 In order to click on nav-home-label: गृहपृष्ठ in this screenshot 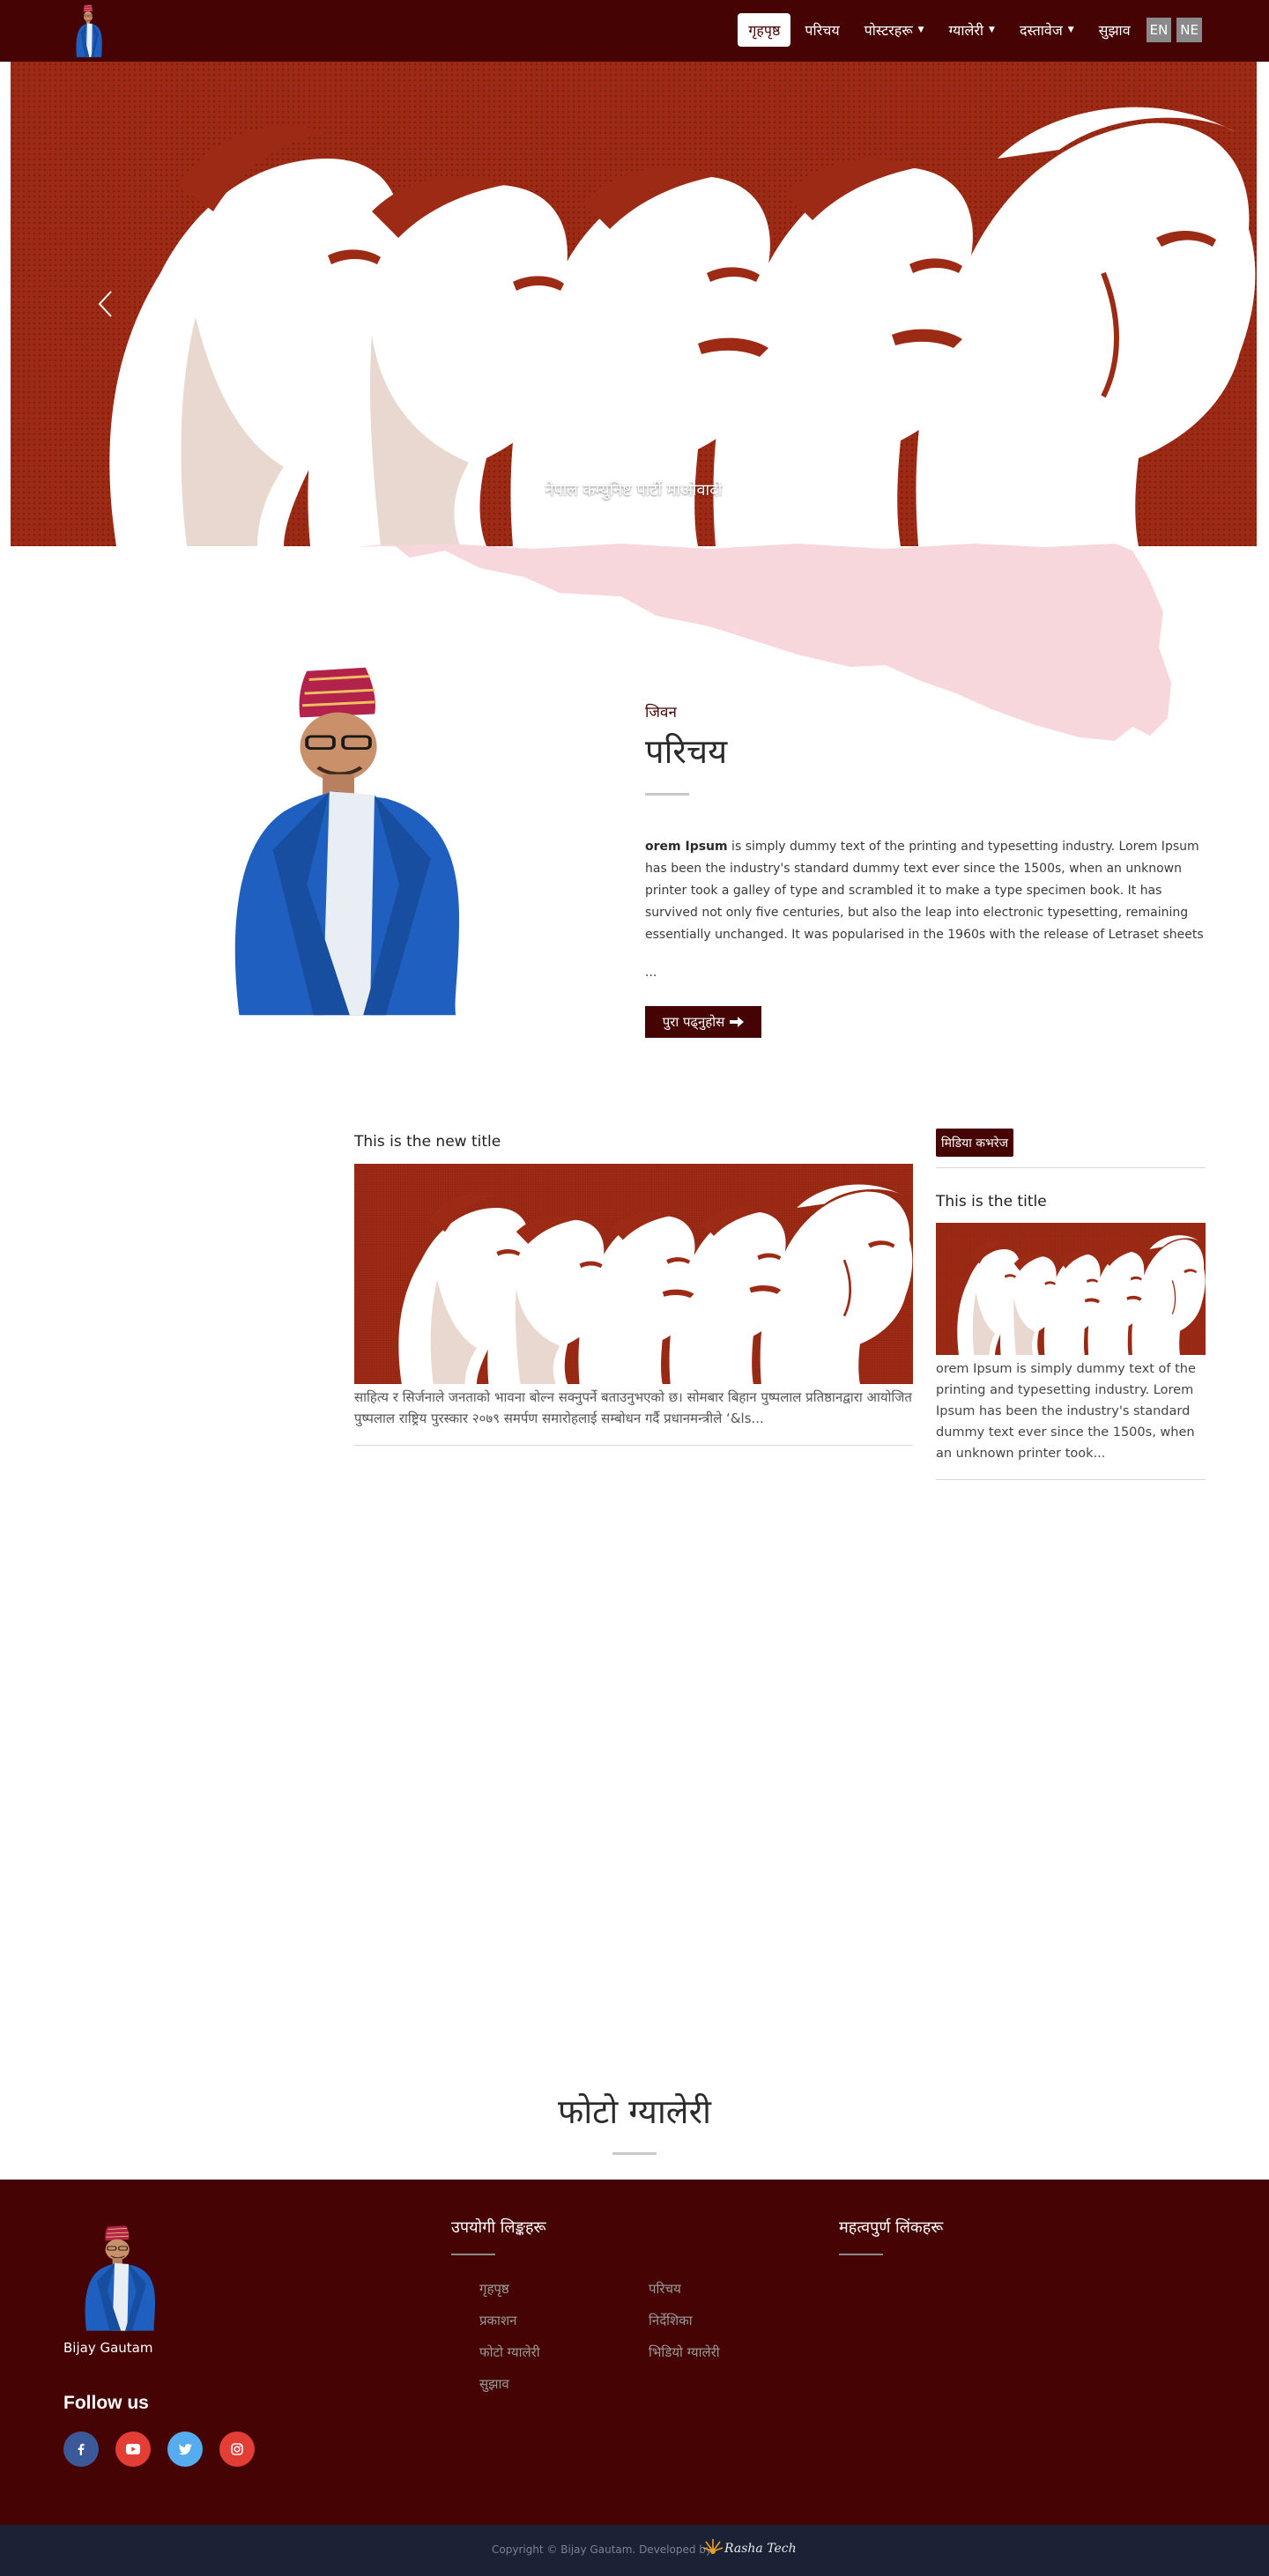, I will do `click(764, 31)`.